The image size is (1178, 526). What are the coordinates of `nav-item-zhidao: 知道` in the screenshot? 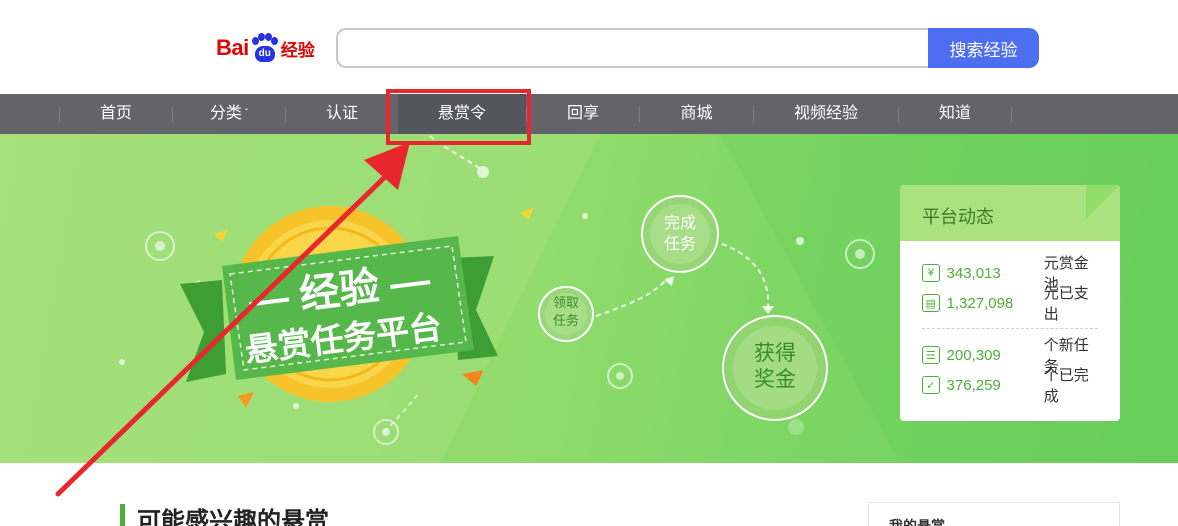 It's located at (955, 114).